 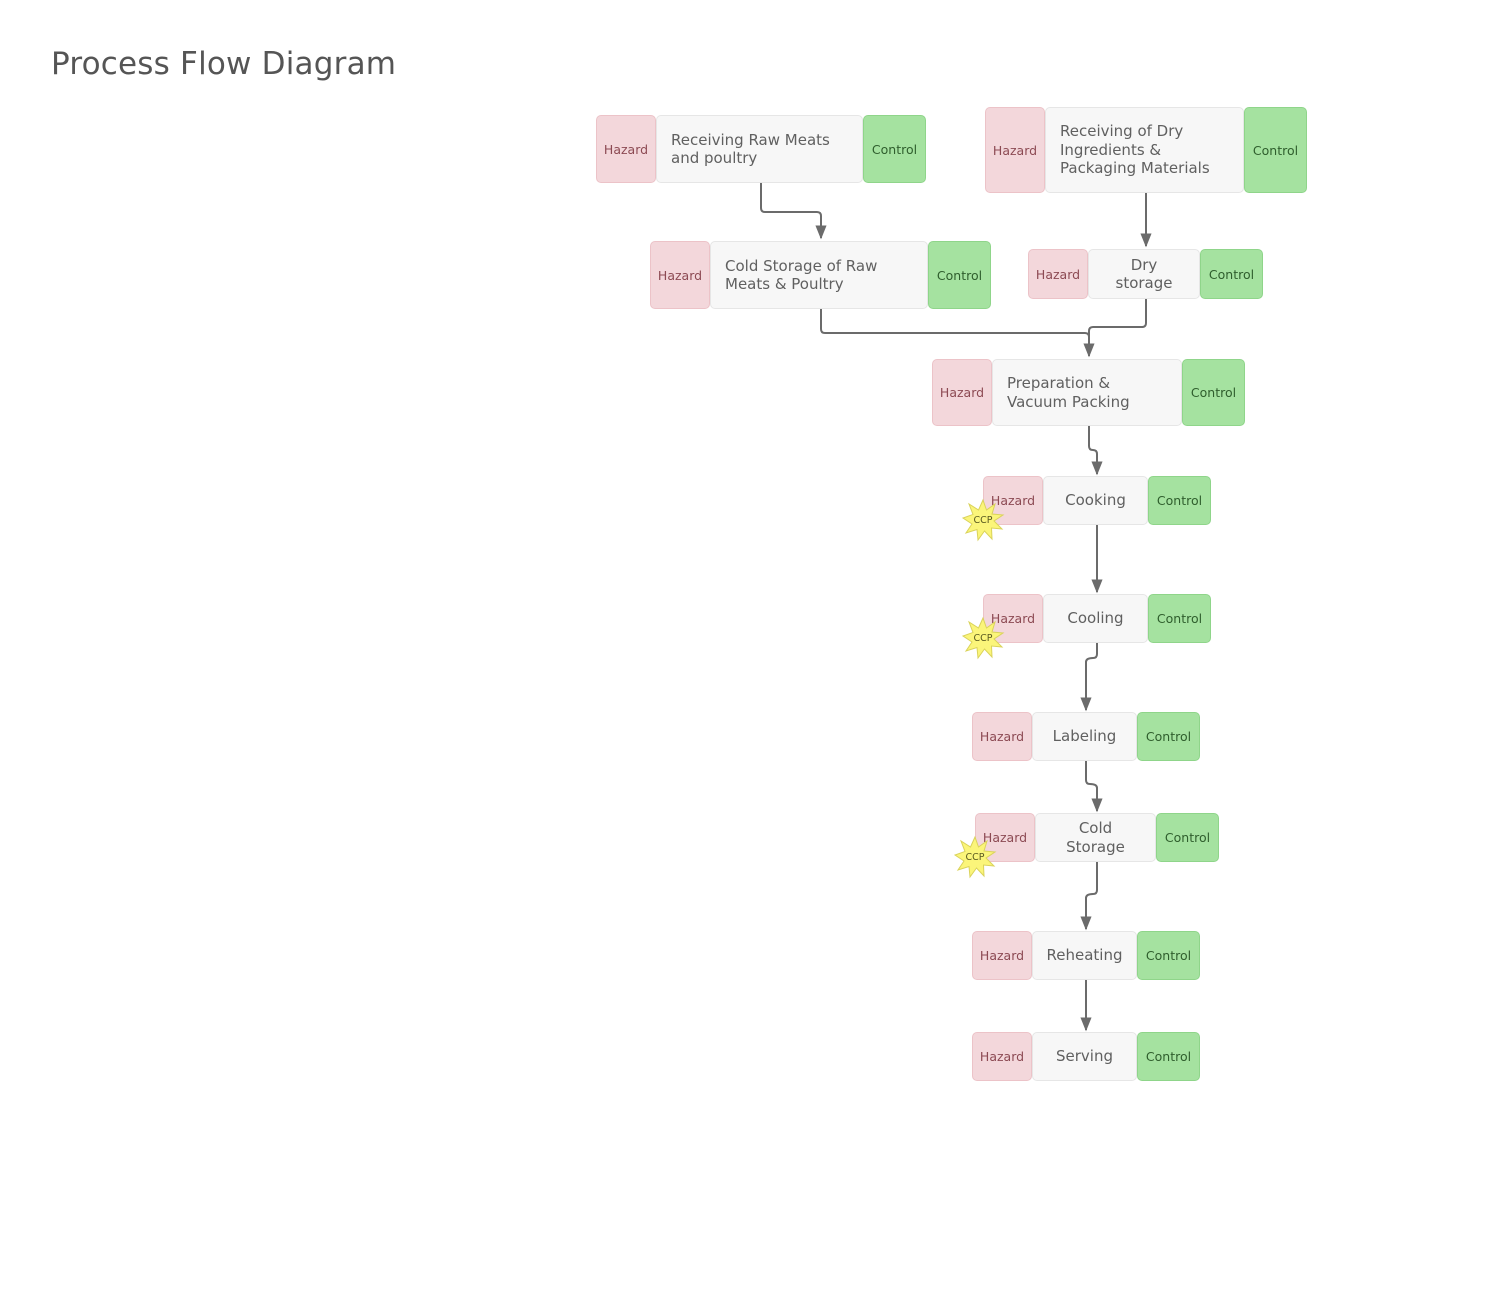 What do you see at coordinates (1089, 677) in the screenshot?
I see `connector-cooling-to-labeling` at bounding box center [1089, 677].